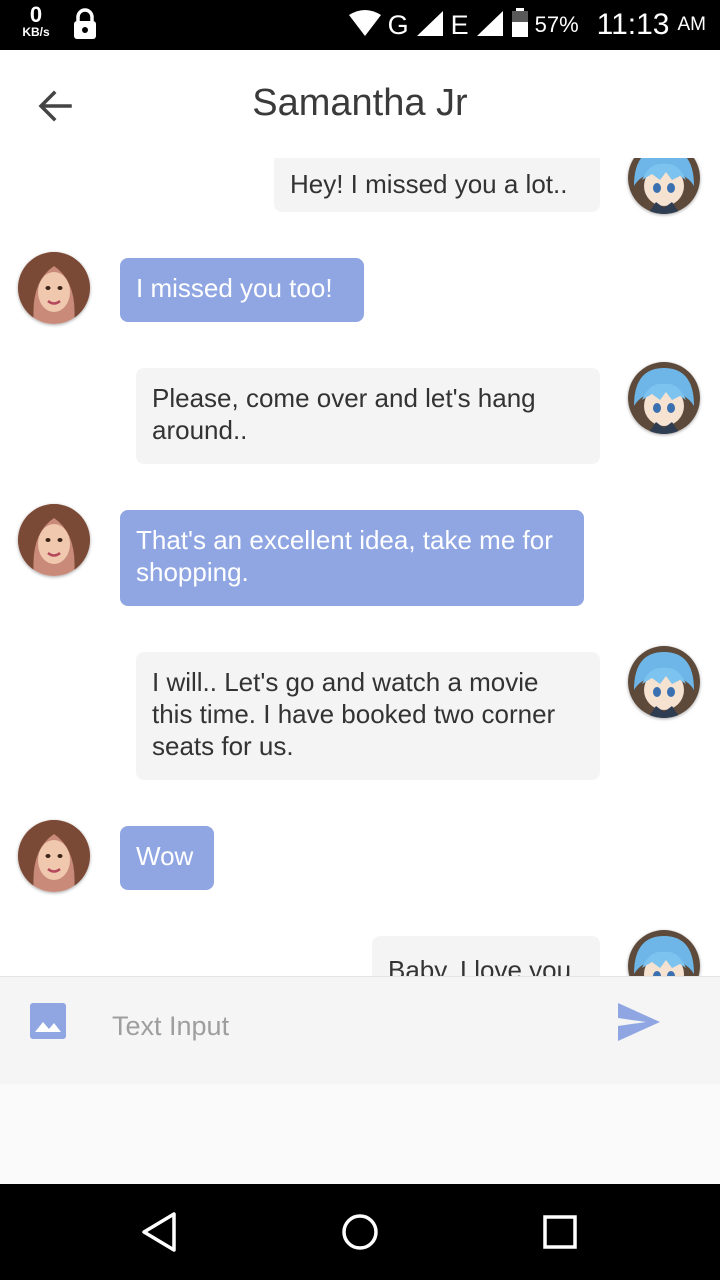 This screenshot has height=1280, width=720. I want to click on send-icon, so click(639, 1022).